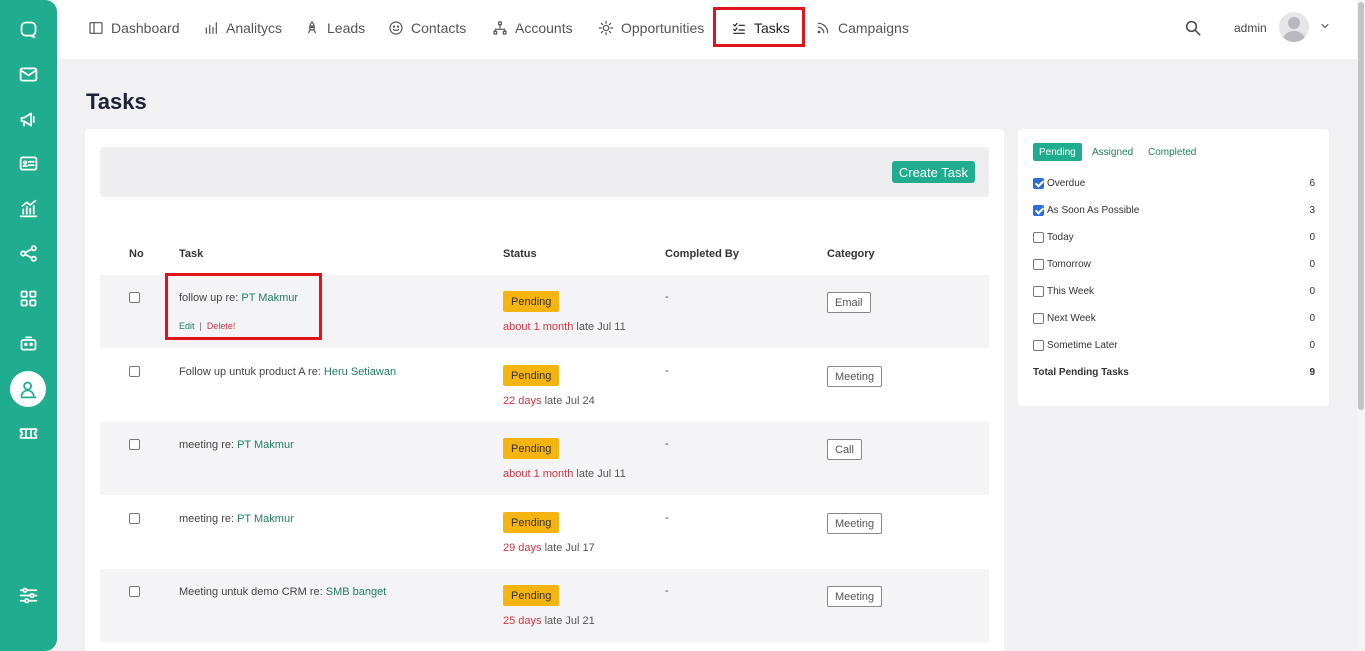 Image resolution: width=1365 pixels, height=651 pixels. I want to click on nav-analytics: Analitycs, so click(242, 28).